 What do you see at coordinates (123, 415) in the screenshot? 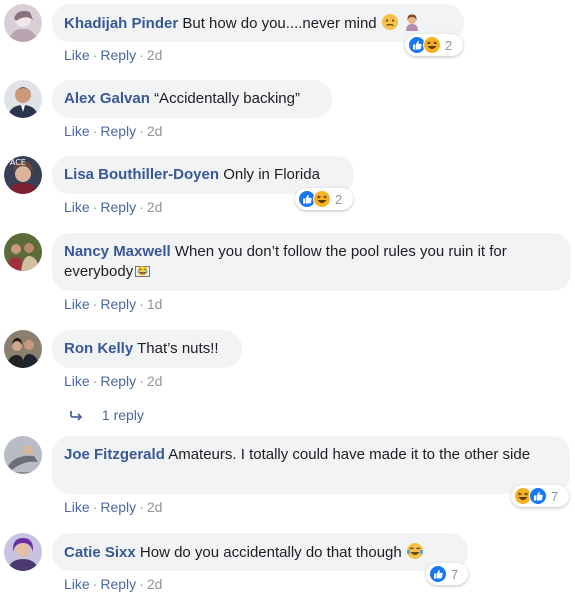
I see `replies-count-label: 1 reply` at bounding box center [123, 415].